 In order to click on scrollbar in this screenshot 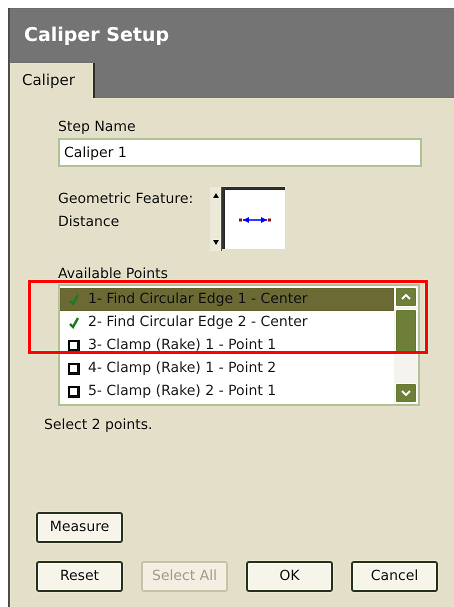, I will do `click(406, 345)`.